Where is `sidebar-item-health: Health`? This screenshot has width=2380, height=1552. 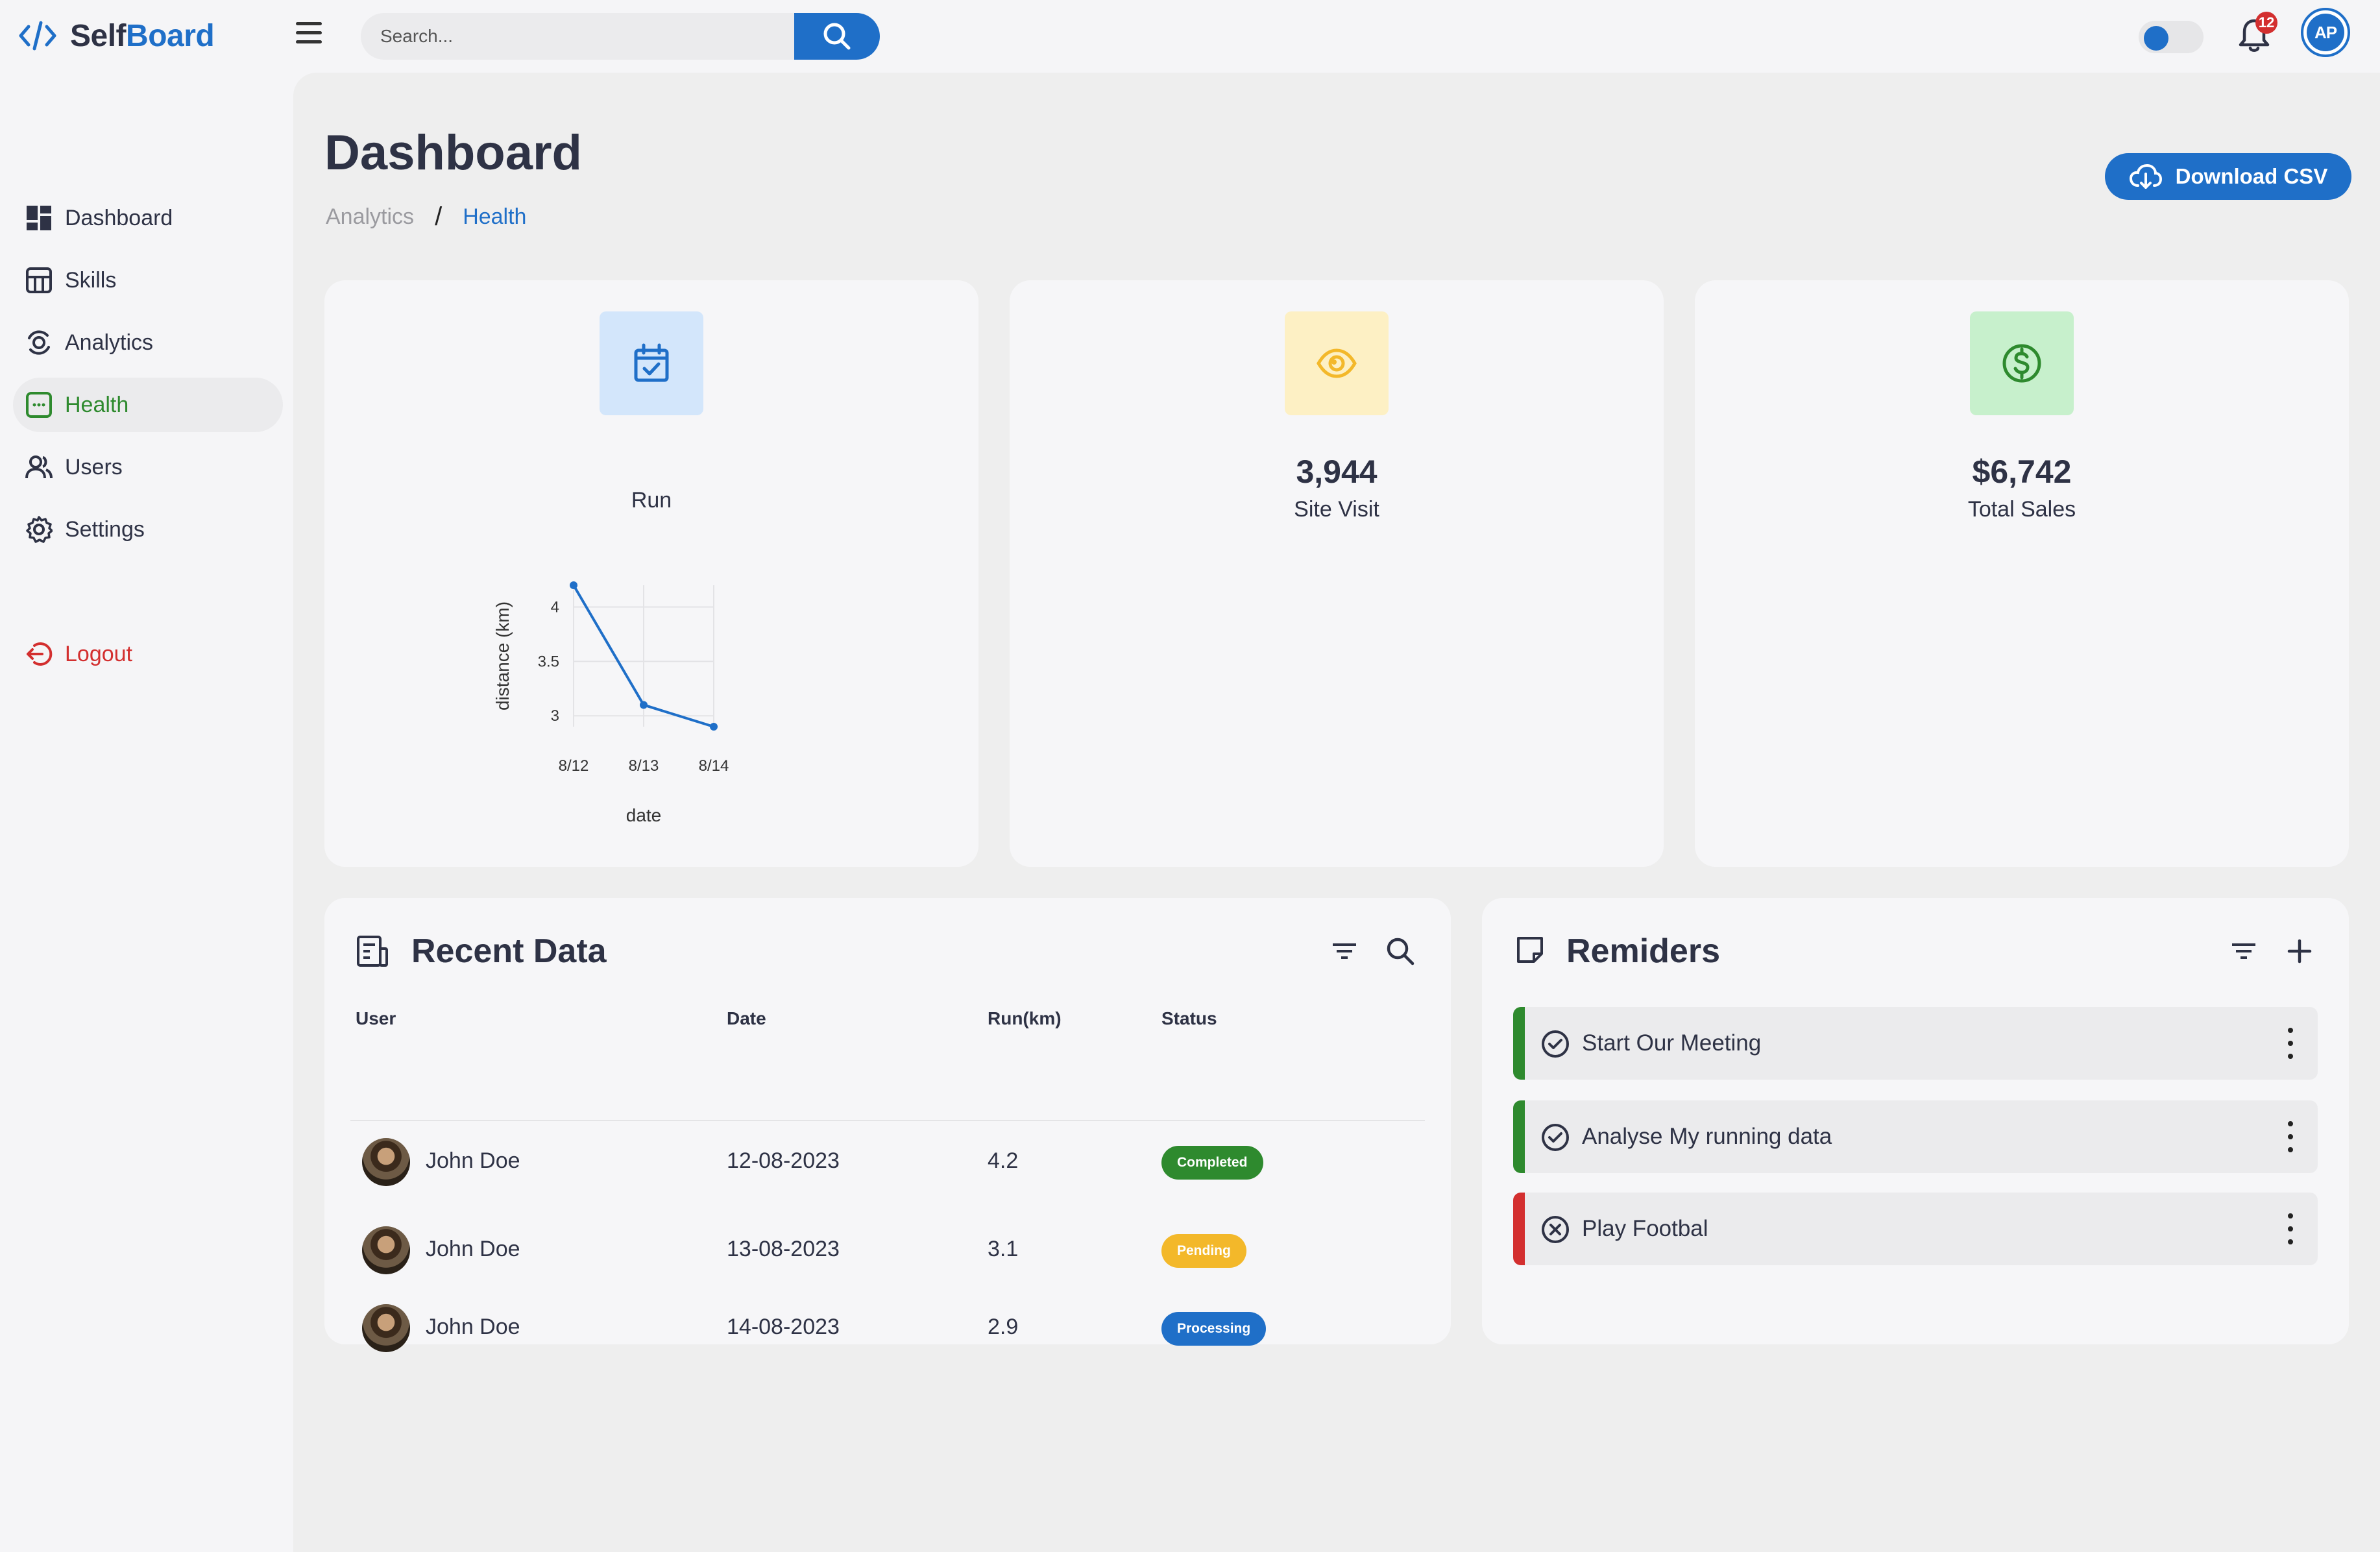
sidebar-item-health: Health is located at coordinates (148, 405).